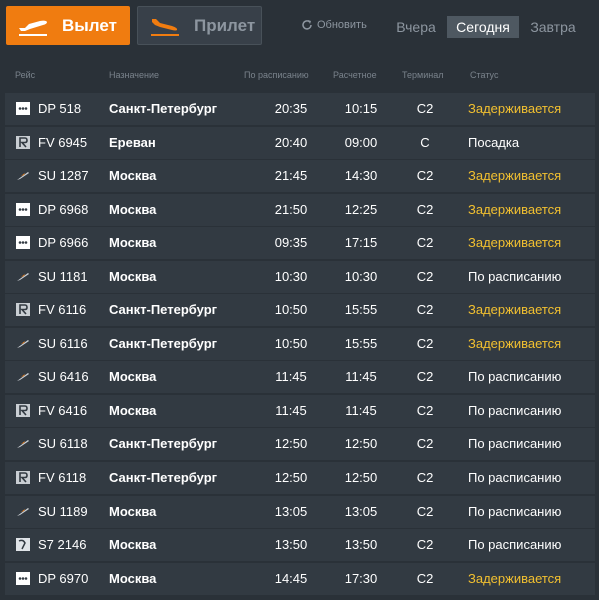  What do you see at coordinates (416, 27) in the screenshot?
I see `day-yesterday: Вчера` at bounding box center [416, 27].